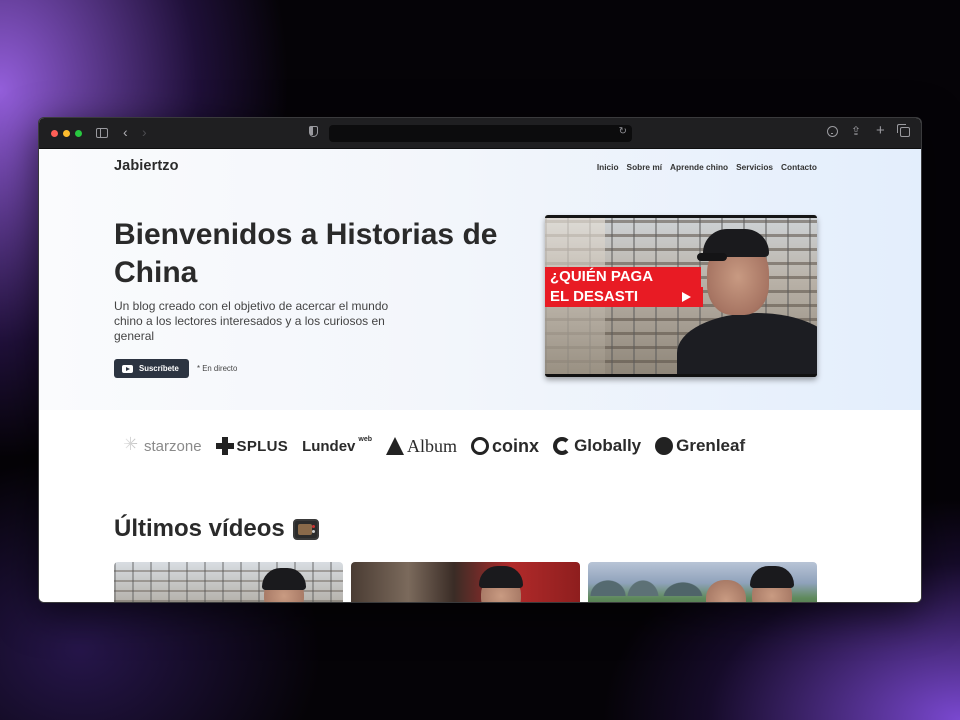 This screenshot has height=720, width=960. Describe the element at coordinates (127, 368) in the screenshot. I see `youtube-icon` at that location.